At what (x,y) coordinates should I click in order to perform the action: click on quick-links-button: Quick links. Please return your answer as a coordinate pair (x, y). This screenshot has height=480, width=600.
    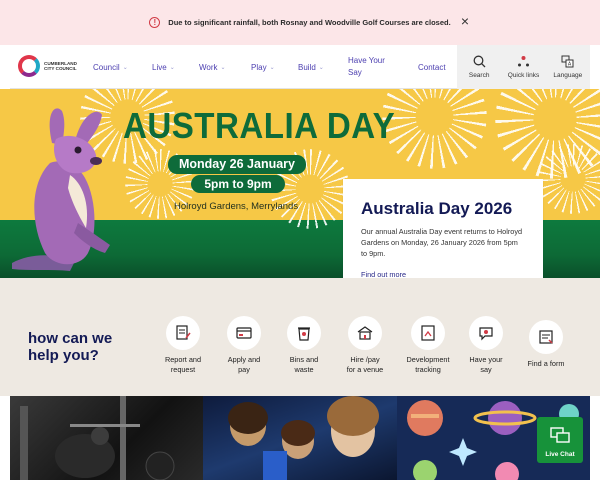
    Looking at the image, I should click on (523, 67).